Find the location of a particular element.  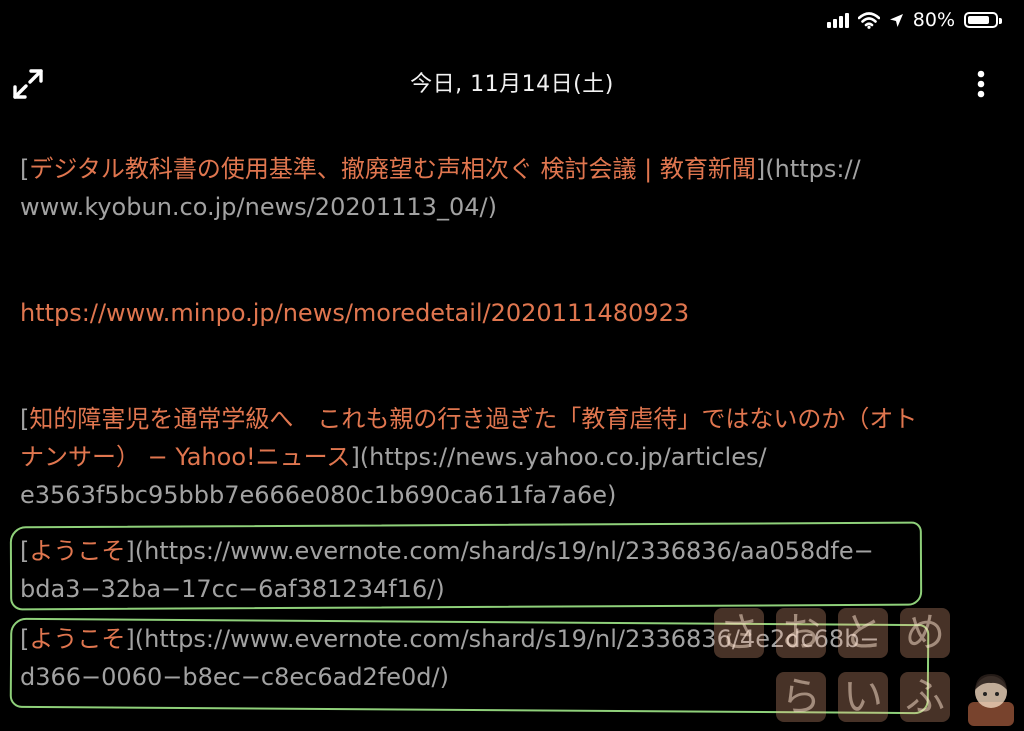

more-vertical-icon is located at coordinates (981, 86).